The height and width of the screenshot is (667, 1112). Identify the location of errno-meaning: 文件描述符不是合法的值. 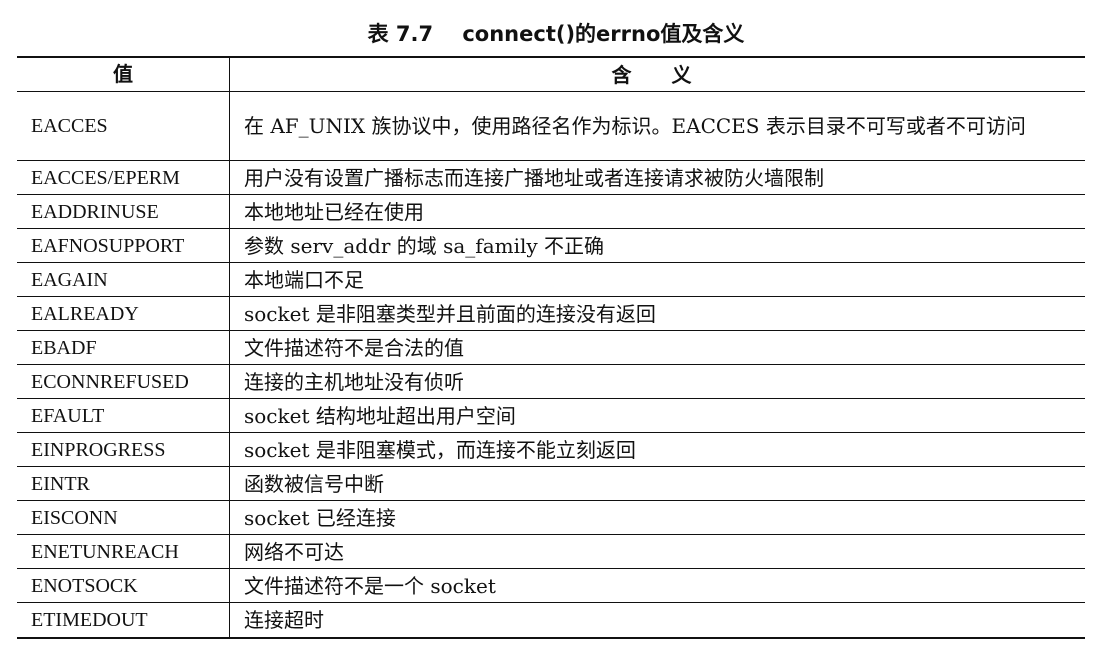
(354, 347).